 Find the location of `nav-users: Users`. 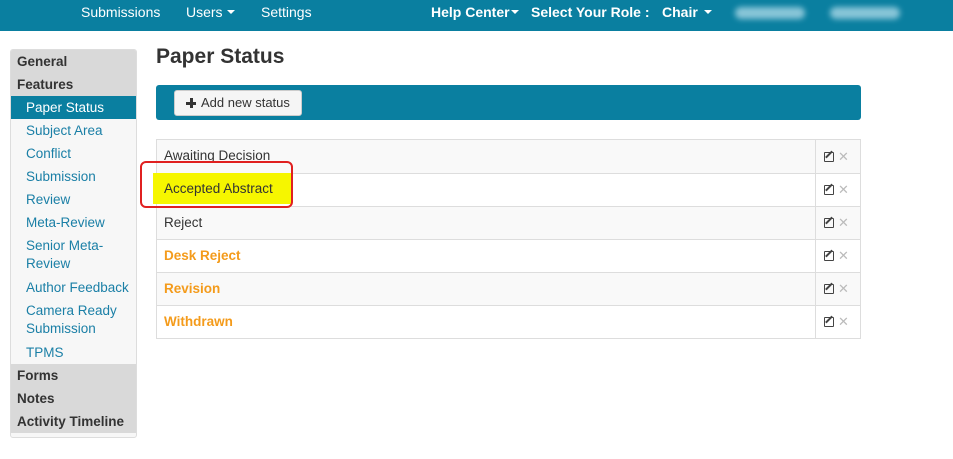

nav-users: Users is located at coordinates (210, 13).